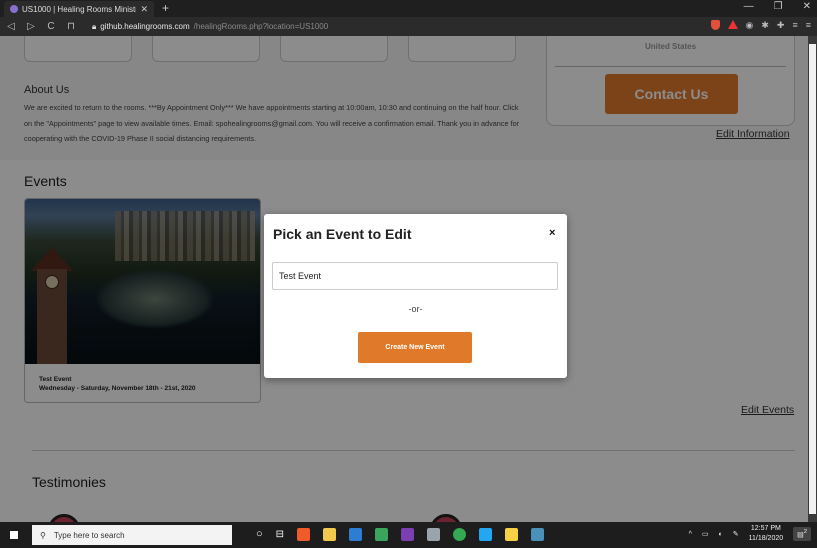 The width and height of the screenshot is (817, 548). What do you see at coordinates (330, 534) in the screenshot?
I see `file-explorer-icon` at bounding box center [330, 534].